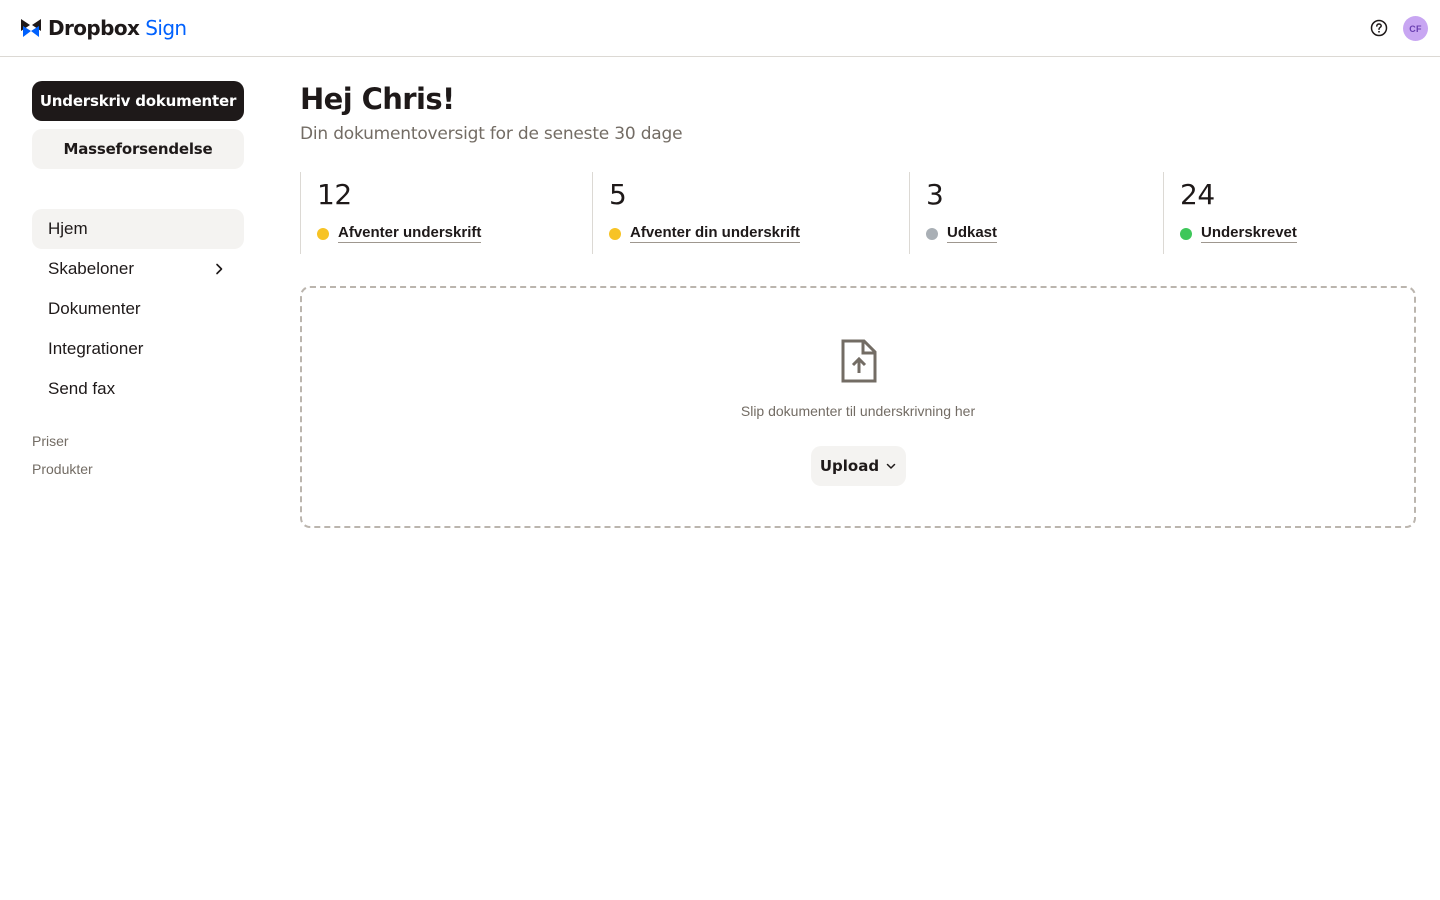 This screenshot has height=900, width=1440. I want to click on bulk-send-button: Masseforsendelse, so click(138, 149).